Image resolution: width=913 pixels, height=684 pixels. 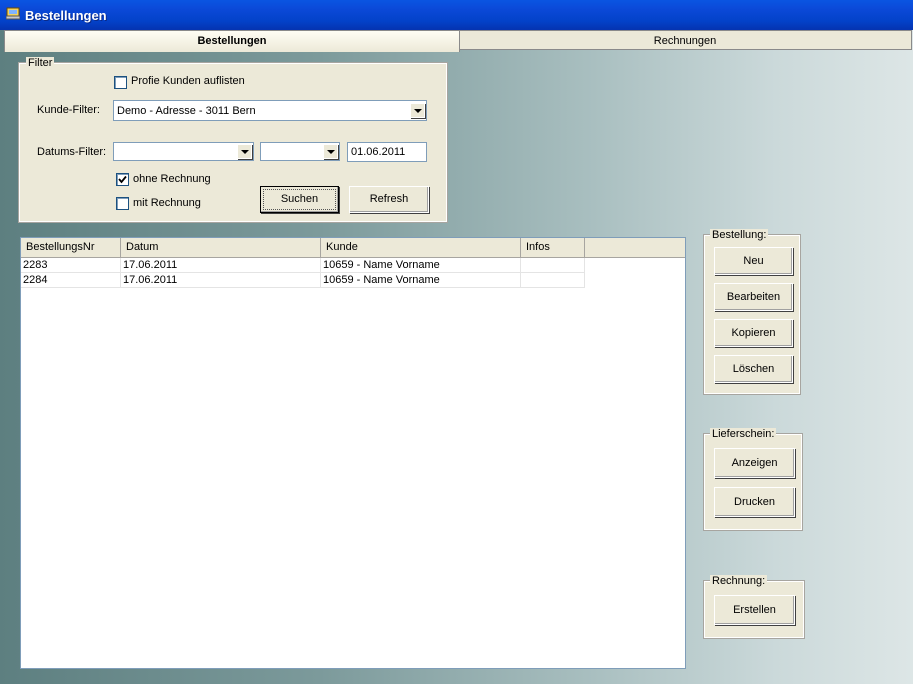 What do you see at coordinates (183, 151) in the screenshot?
I see `datum-from-combo` at bounding box center [183, 151].